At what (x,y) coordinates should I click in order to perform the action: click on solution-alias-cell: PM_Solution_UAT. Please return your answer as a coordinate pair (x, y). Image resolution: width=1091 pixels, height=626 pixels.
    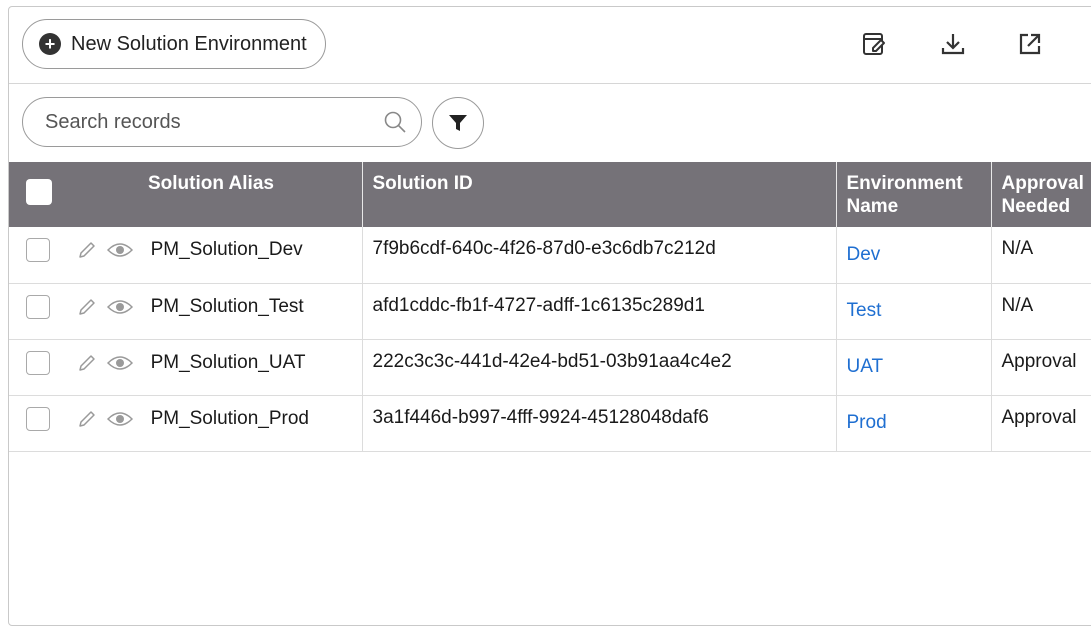
    Looking at the image, I should click on (186, 367).